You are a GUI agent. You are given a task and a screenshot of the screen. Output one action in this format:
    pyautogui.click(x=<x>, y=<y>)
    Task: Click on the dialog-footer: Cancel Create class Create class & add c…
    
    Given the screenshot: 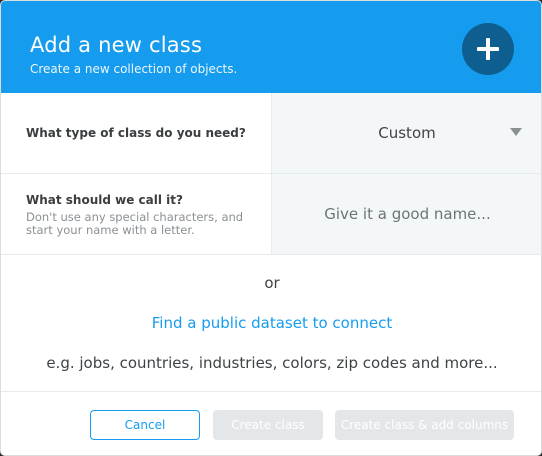 What is the action you would take?
    pyautogui.click(x=271, y=423)
    